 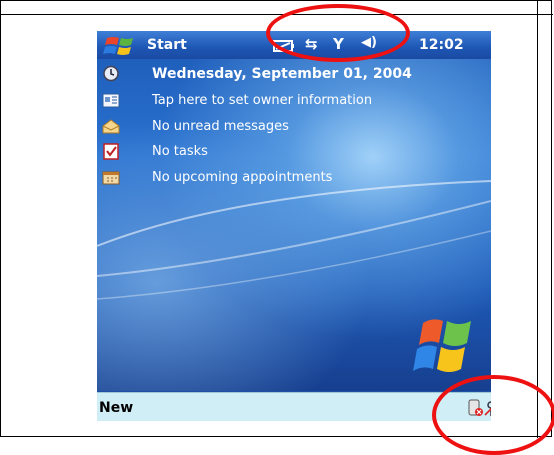 What do you see at coordinates (167, 45) in the screenshot?
I see `start-menu-label: Start` at bounding box center [167, 45].